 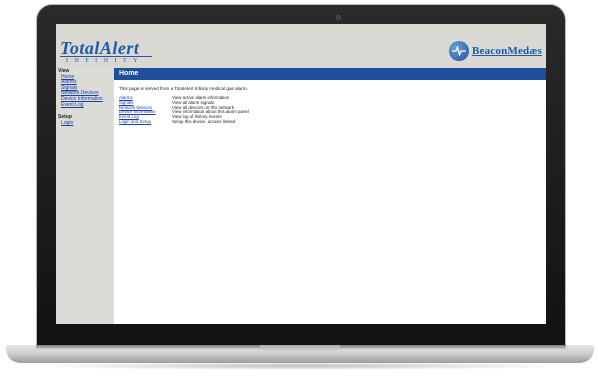 What do you see at coordinates (106, 56) in the screenshot?
I see `logo-rule` at bounding box center [106, 56].